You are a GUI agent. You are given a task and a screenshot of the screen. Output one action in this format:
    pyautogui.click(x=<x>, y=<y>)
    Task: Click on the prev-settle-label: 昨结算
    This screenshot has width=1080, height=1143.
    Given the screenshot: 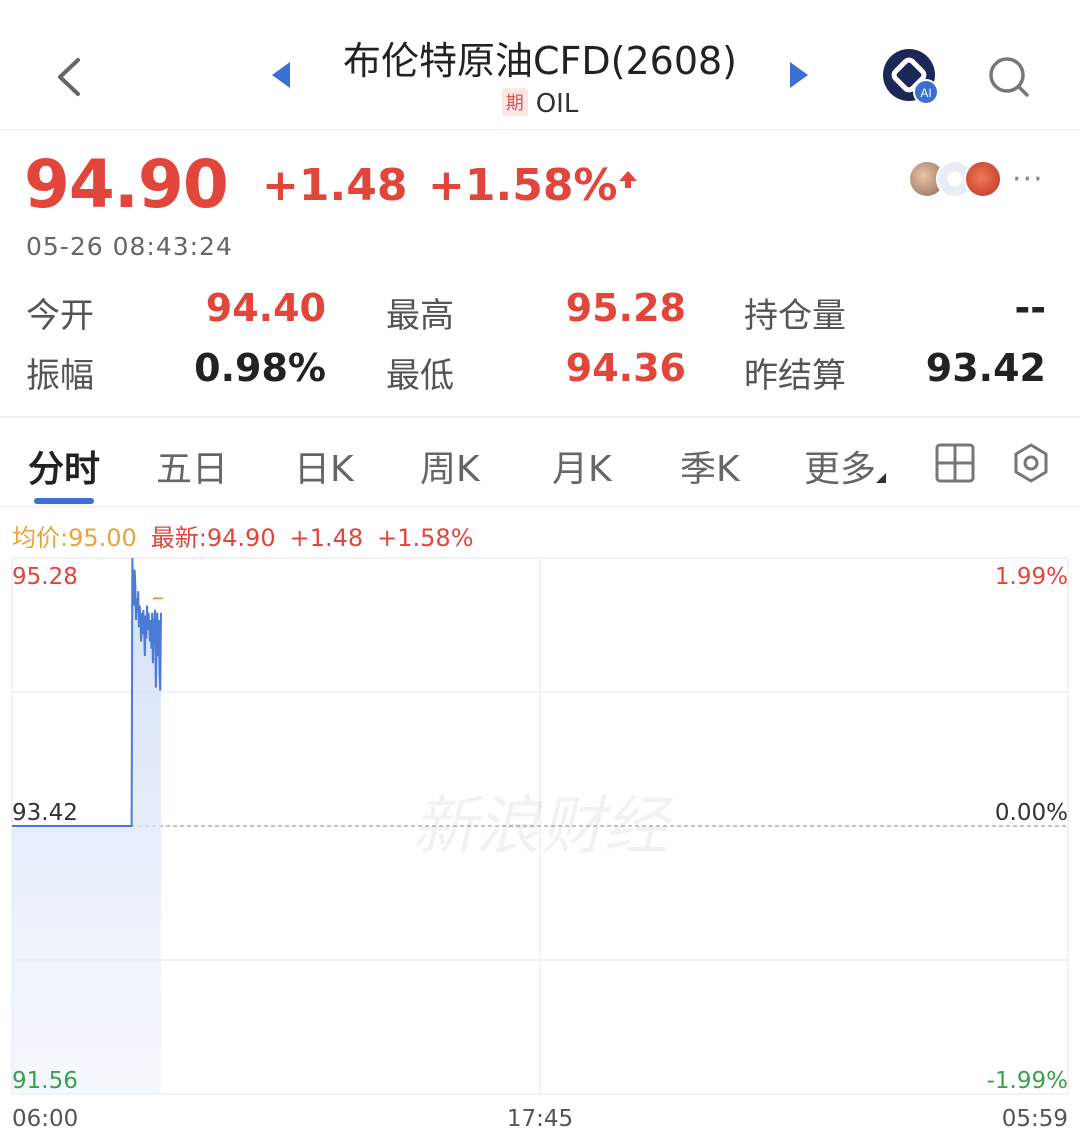 What is the action you would take?
    pyautogui.click(x=795, y=376)
    